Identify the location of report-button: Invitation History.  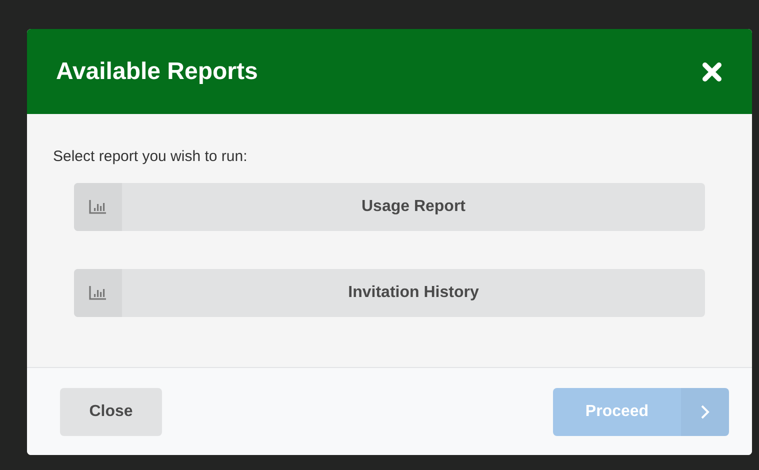
(389, 293).